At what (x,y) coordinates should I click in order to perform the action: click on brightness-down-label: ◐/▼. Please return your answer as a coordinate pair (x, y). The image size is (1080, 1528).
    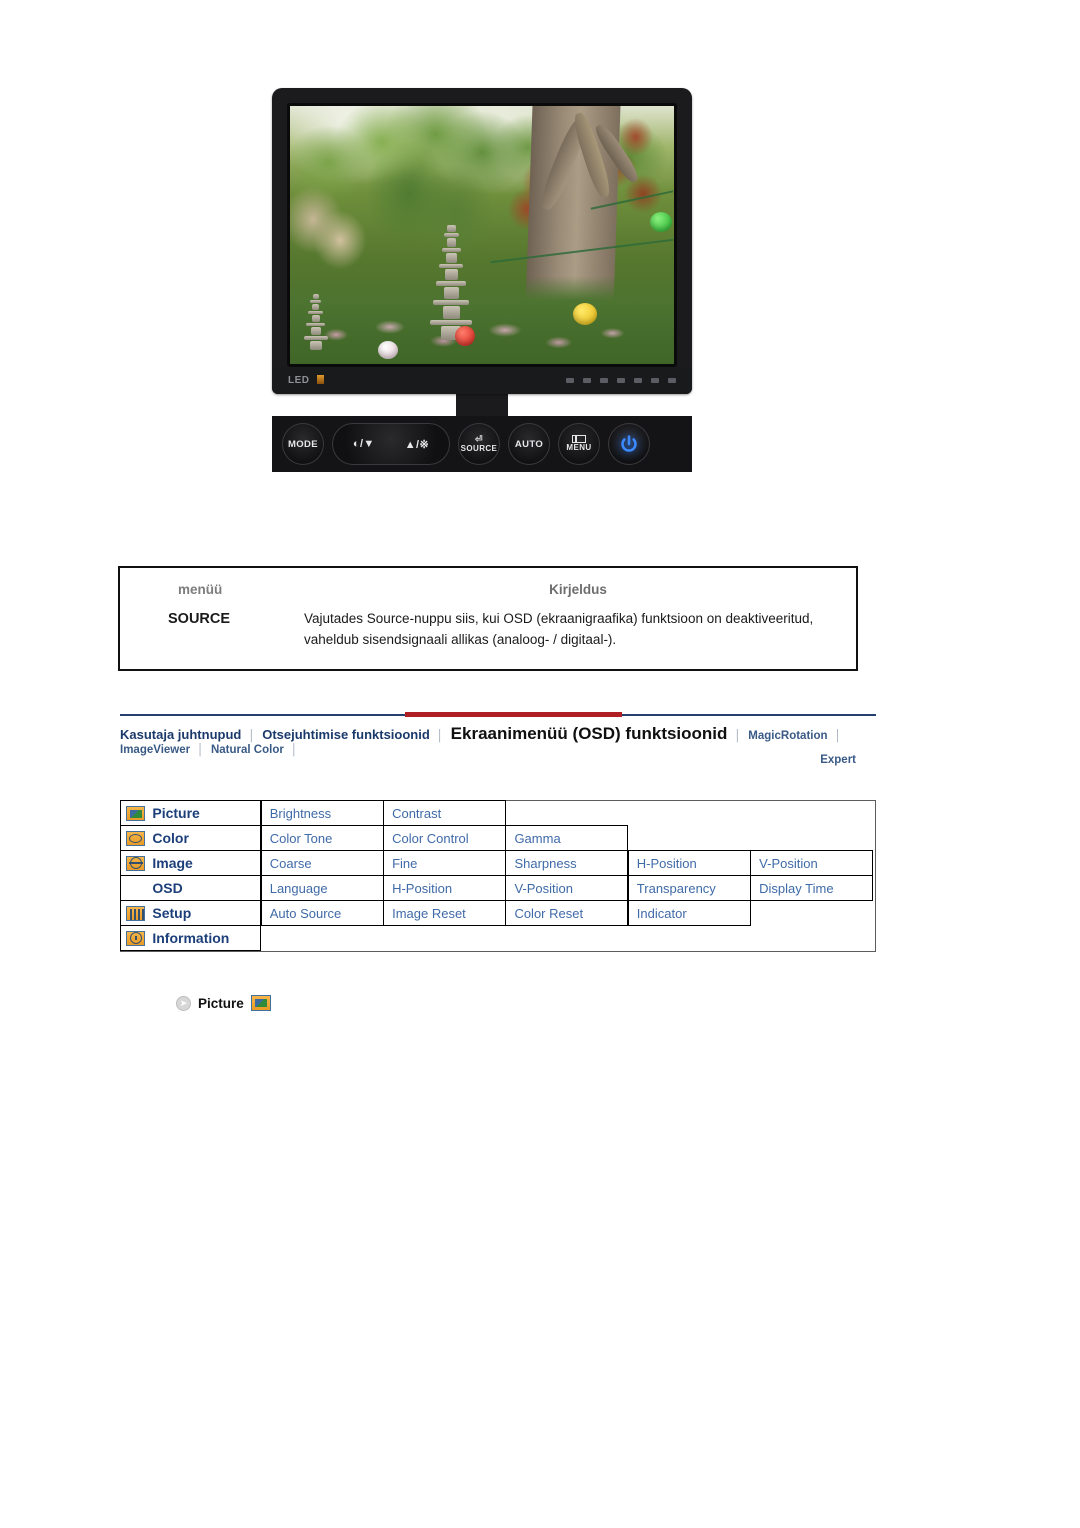
    Looking at the image, I should click on (363, 444).